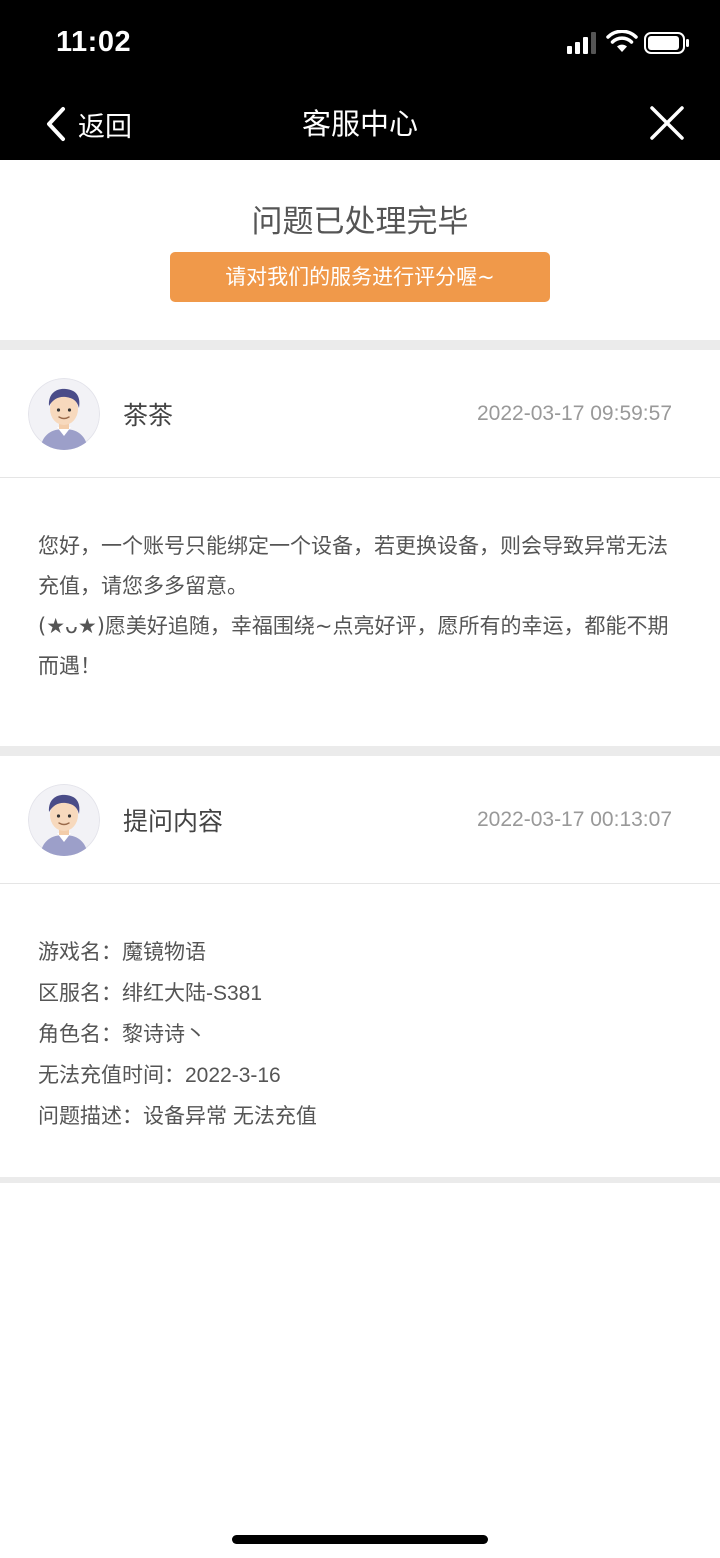 The image size is (720, 1558). I want to click on field-role-name: 角色名：黎诗诗丶, so click(122, 1034).